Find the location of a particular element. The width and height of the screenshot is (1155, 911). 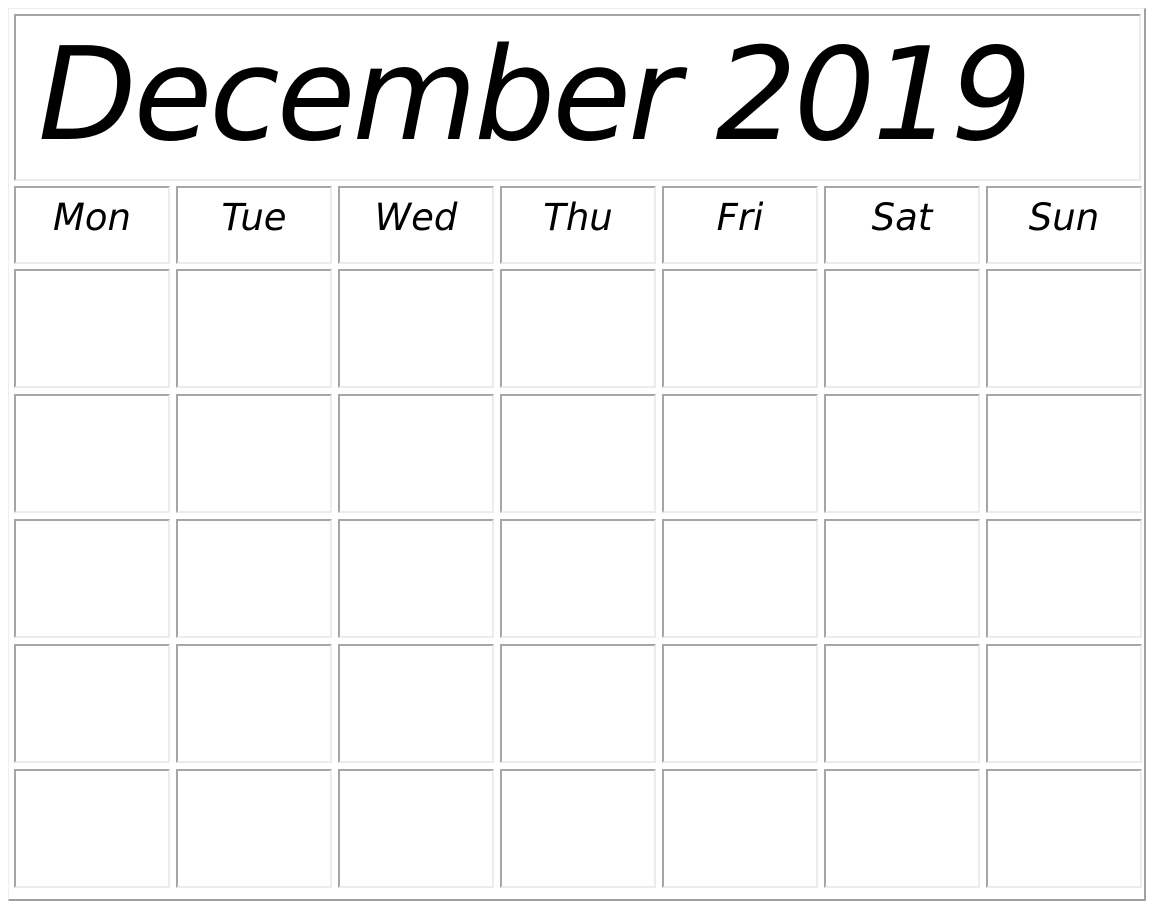

weekday-label: Sun is located at coordinates (1064, 217).